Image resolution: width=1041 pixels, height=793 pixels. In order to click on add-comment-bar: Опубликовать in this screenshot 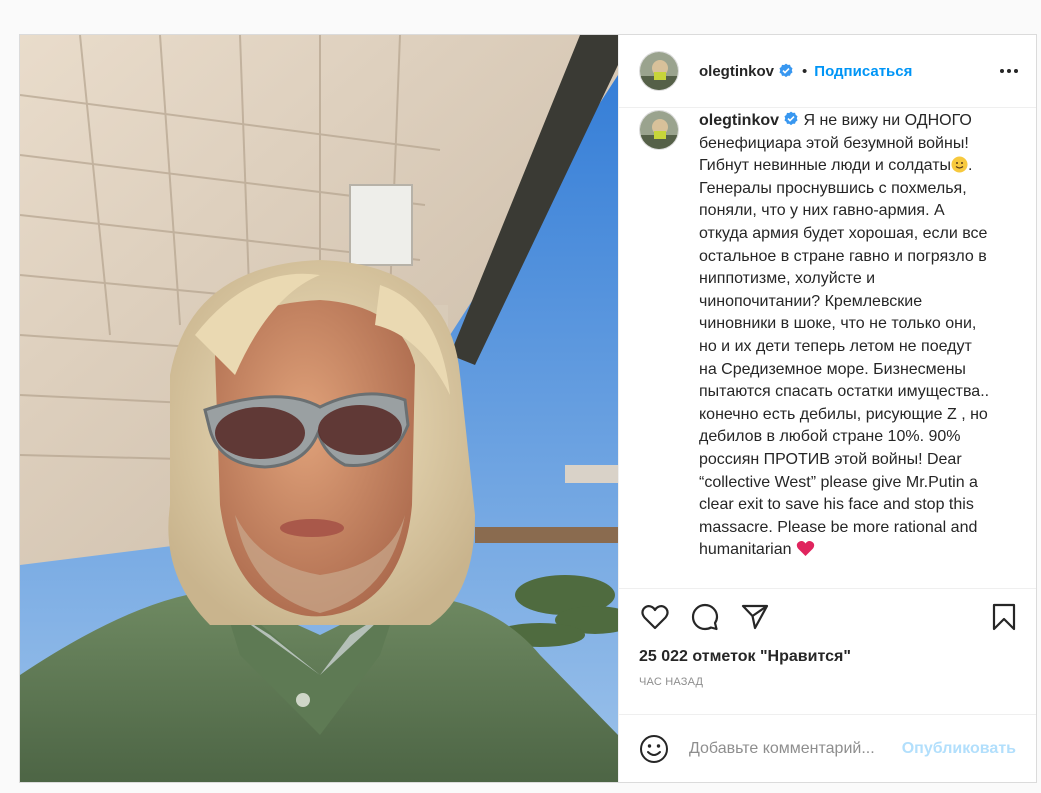, I will do `click(827, 748)`.